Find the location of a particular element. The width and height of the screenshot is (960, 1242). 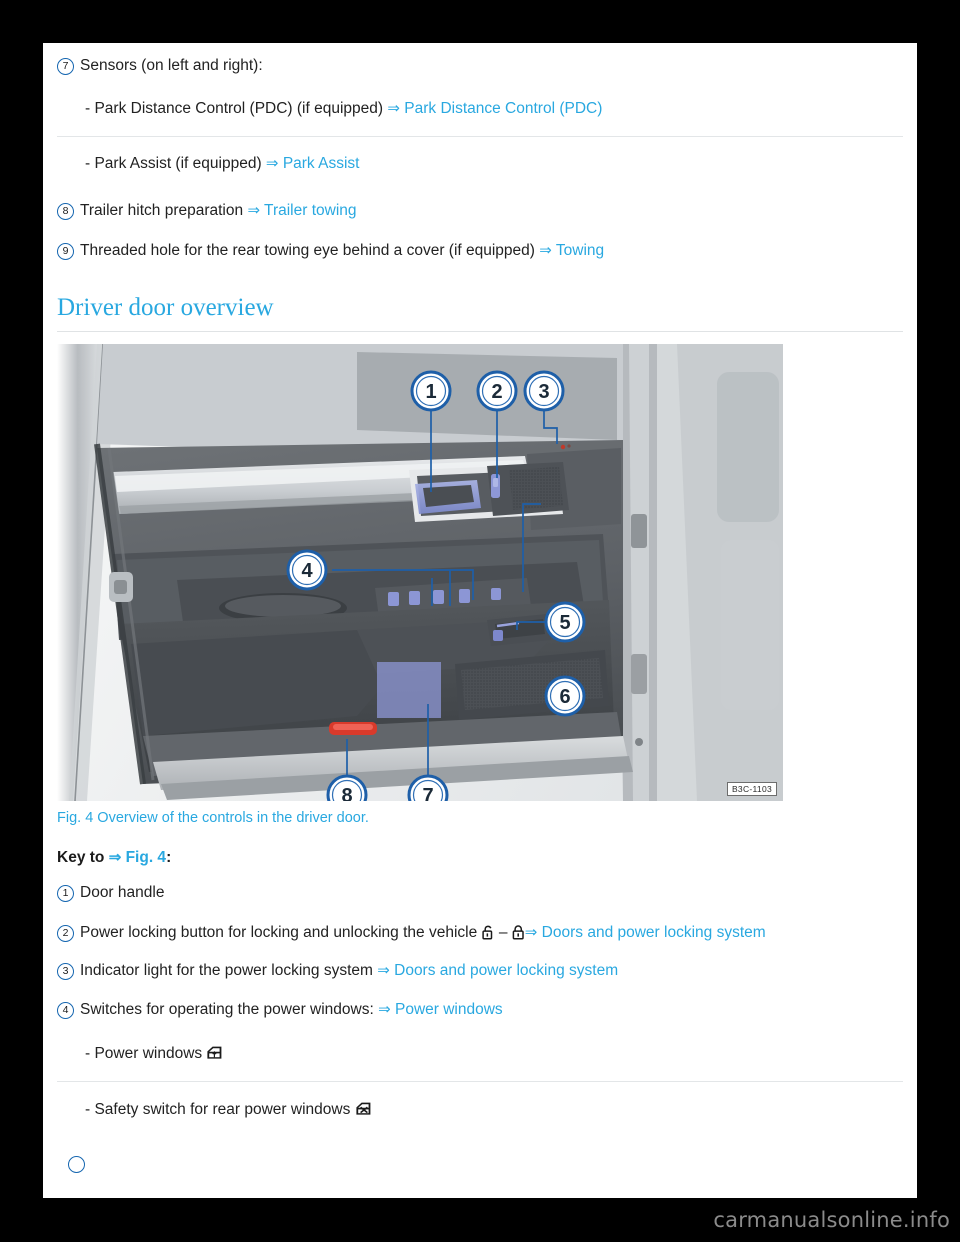

heading-rule is located at coordinates (480, 332).